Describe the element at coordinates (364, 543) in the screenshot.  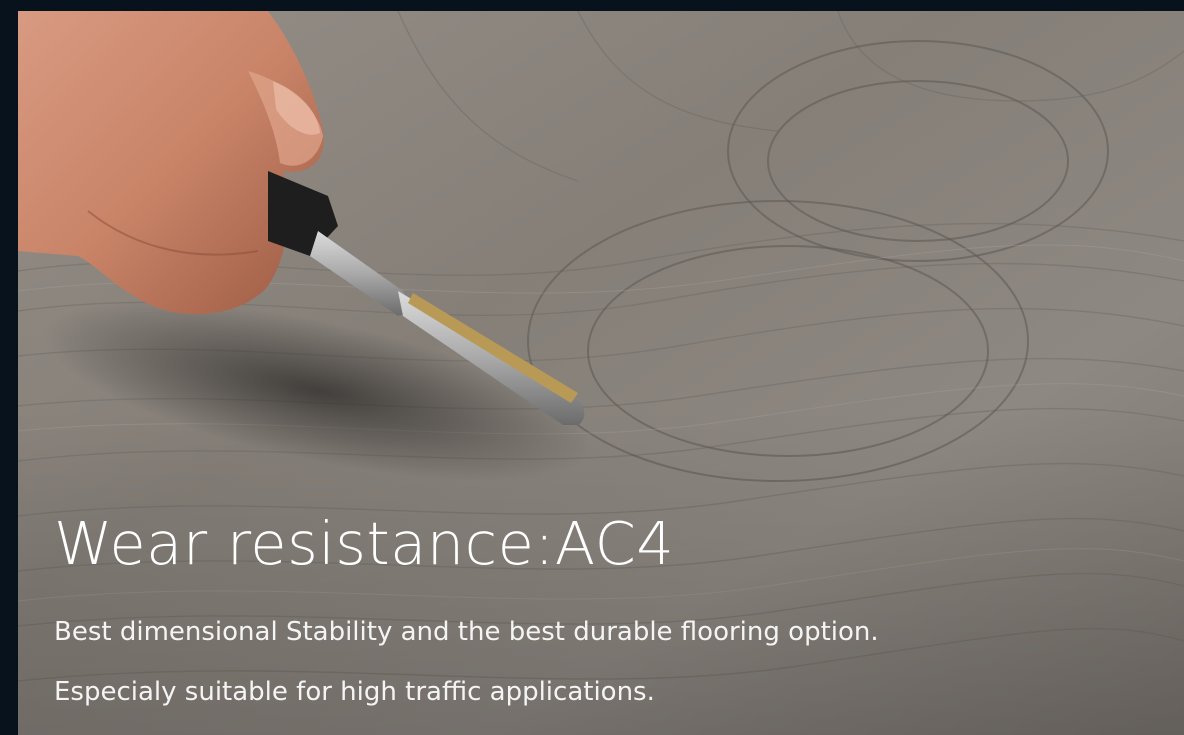
I see `hero-title: Wear resistance:AC4` at that location.